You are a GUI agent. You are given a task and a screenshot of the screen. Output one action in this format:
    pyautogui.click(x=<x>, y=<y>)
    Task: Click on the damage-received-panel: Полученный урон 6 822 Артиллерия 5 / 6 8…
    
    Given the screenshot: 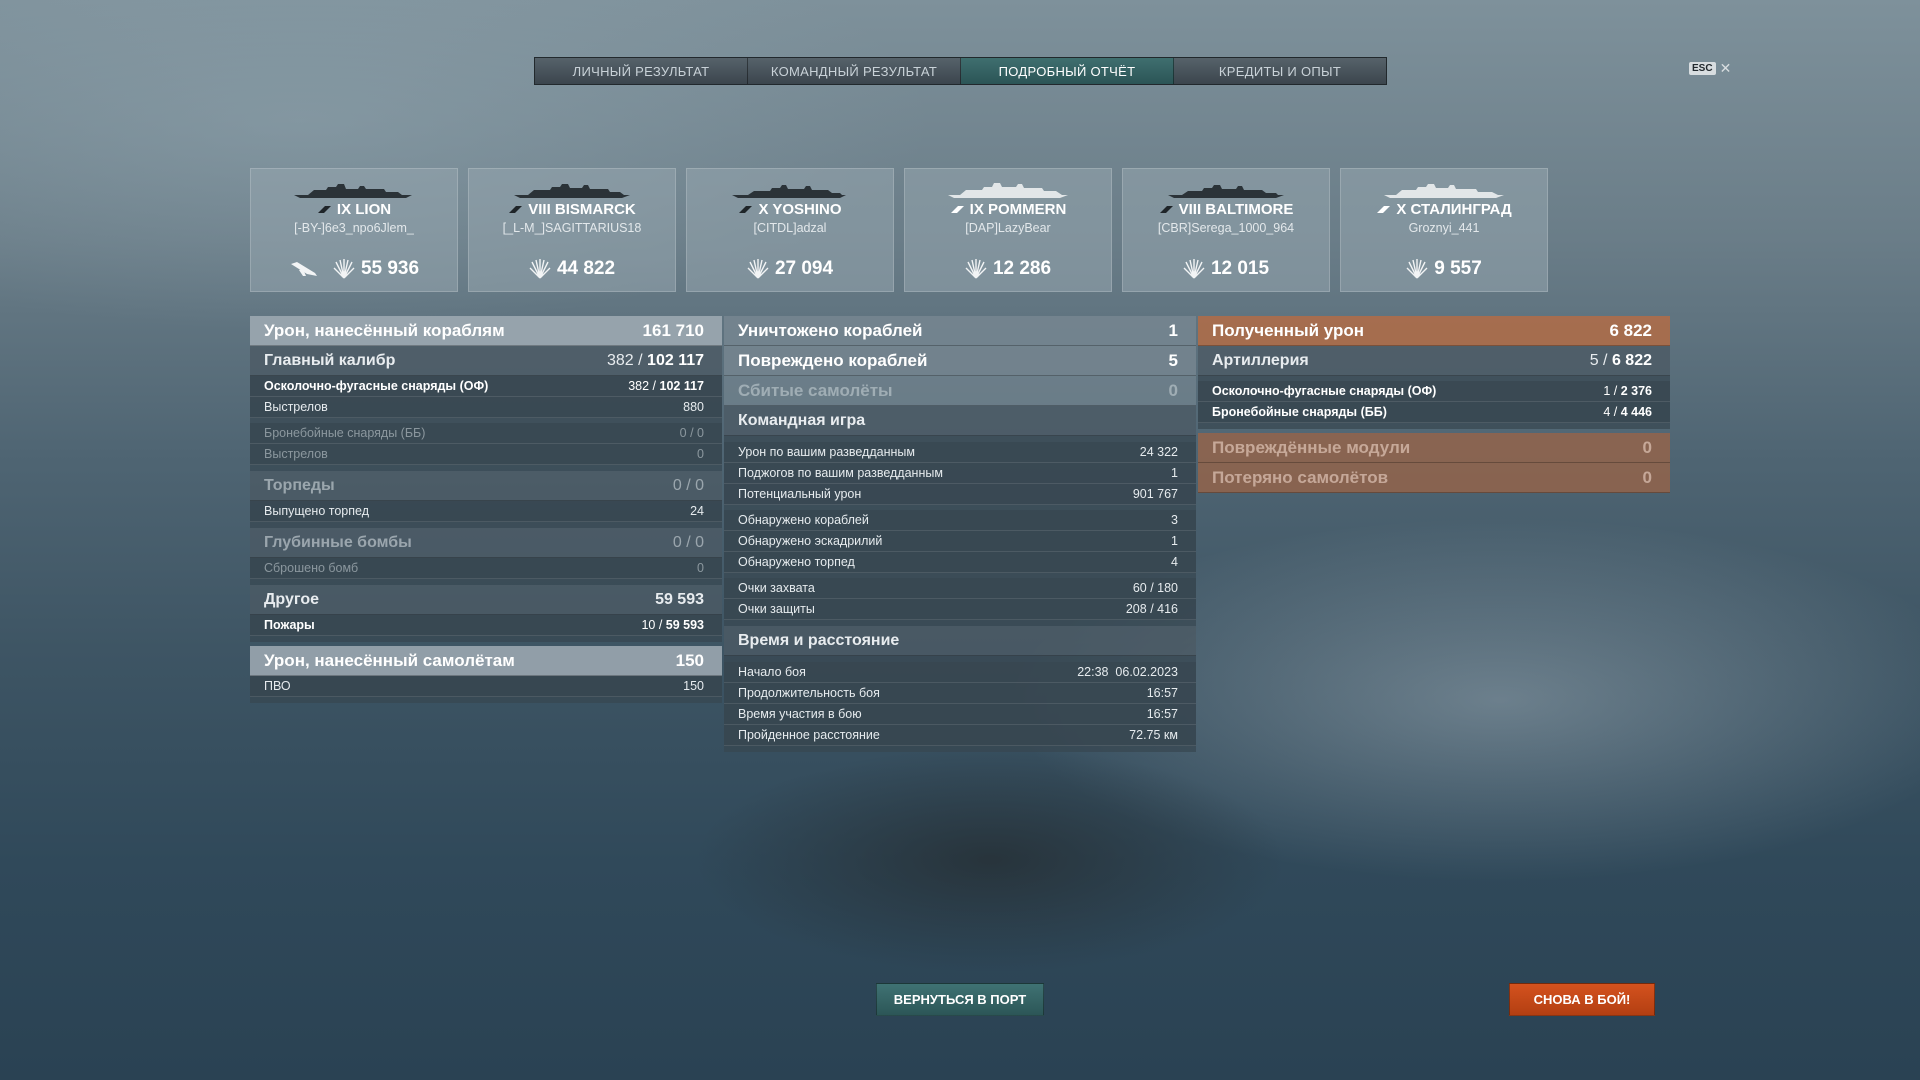 What is the action you would take?
    pyautogui.click(x=1434, y=404)
    